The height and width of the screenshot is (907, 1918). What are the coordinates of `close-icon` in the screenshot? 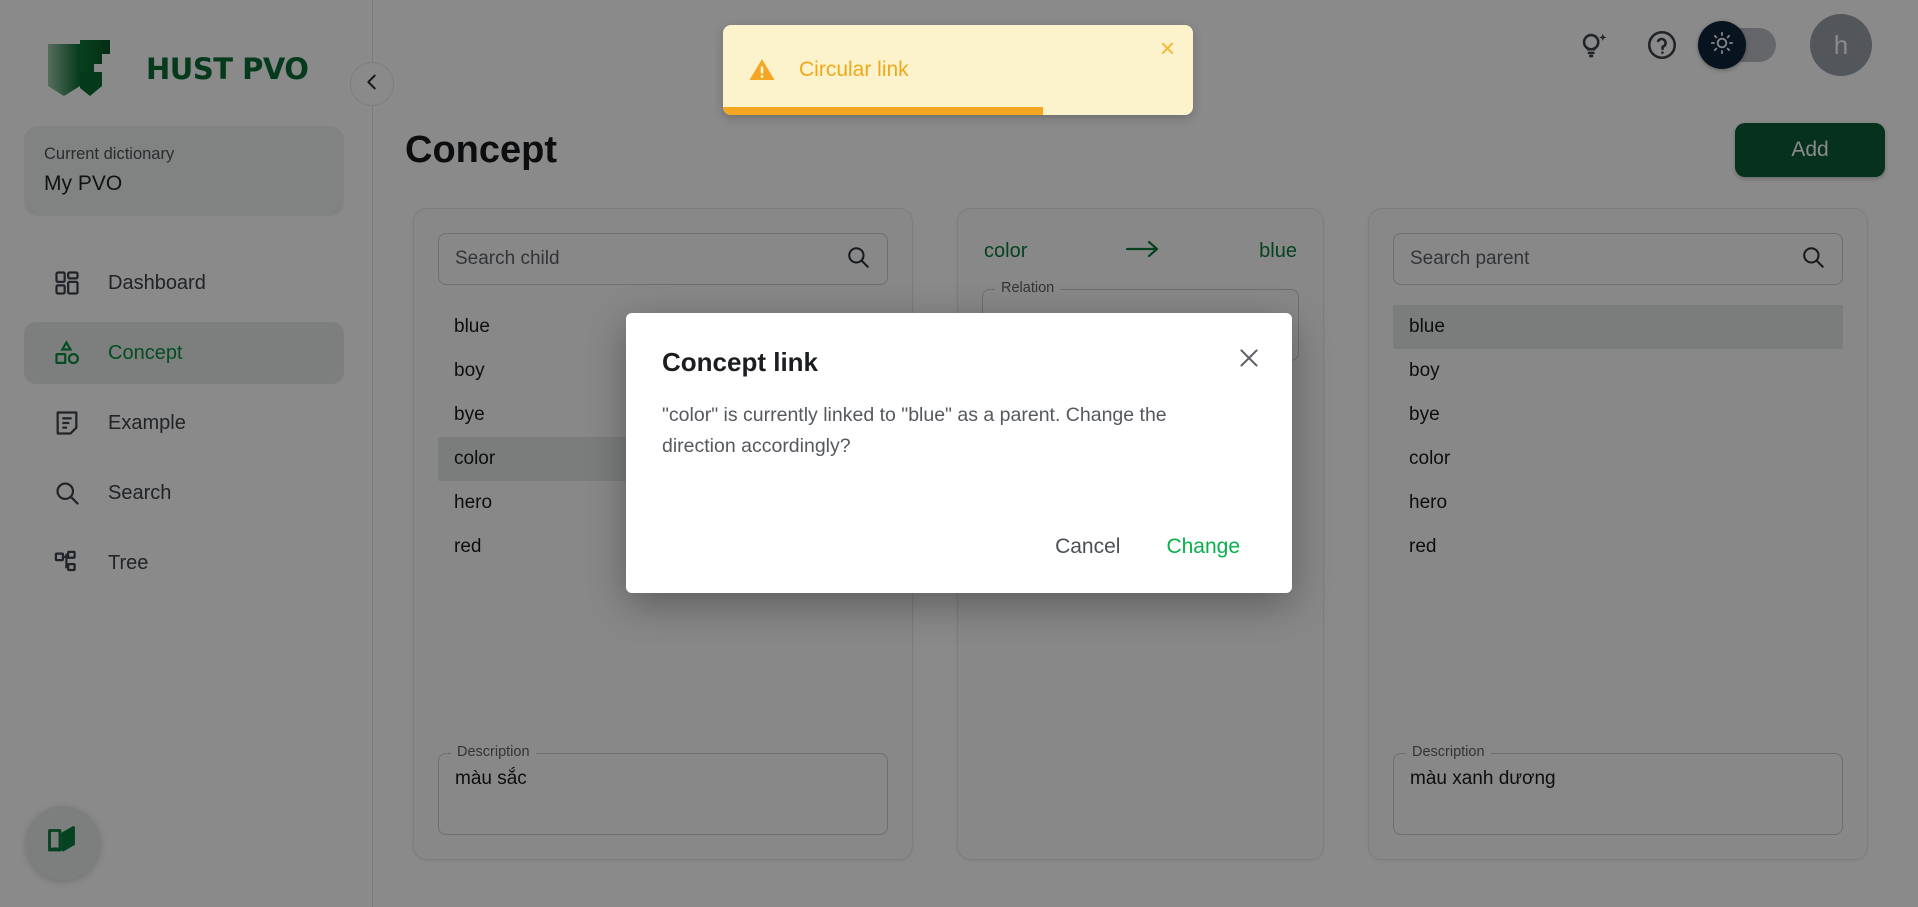 It's located at (1249, 360).